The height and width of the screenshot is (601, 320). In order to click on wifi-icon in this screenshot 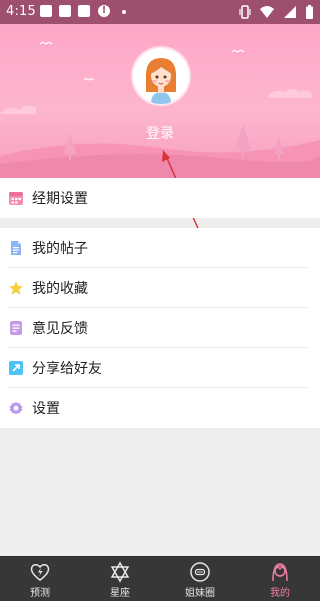, I will do `click(266, 12)`.